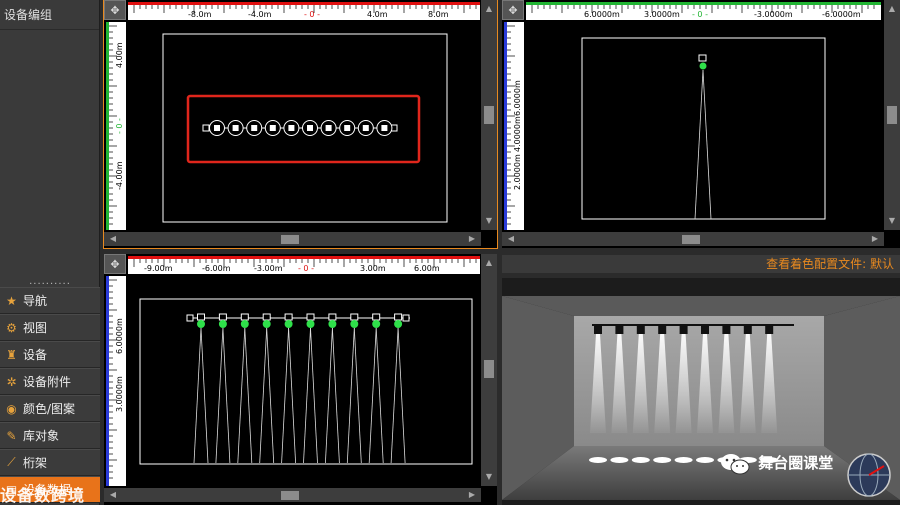  Describe the element at coordinates (35, 463) in the screenshot. I see `sidebar-item-label: 桁架` at that location.